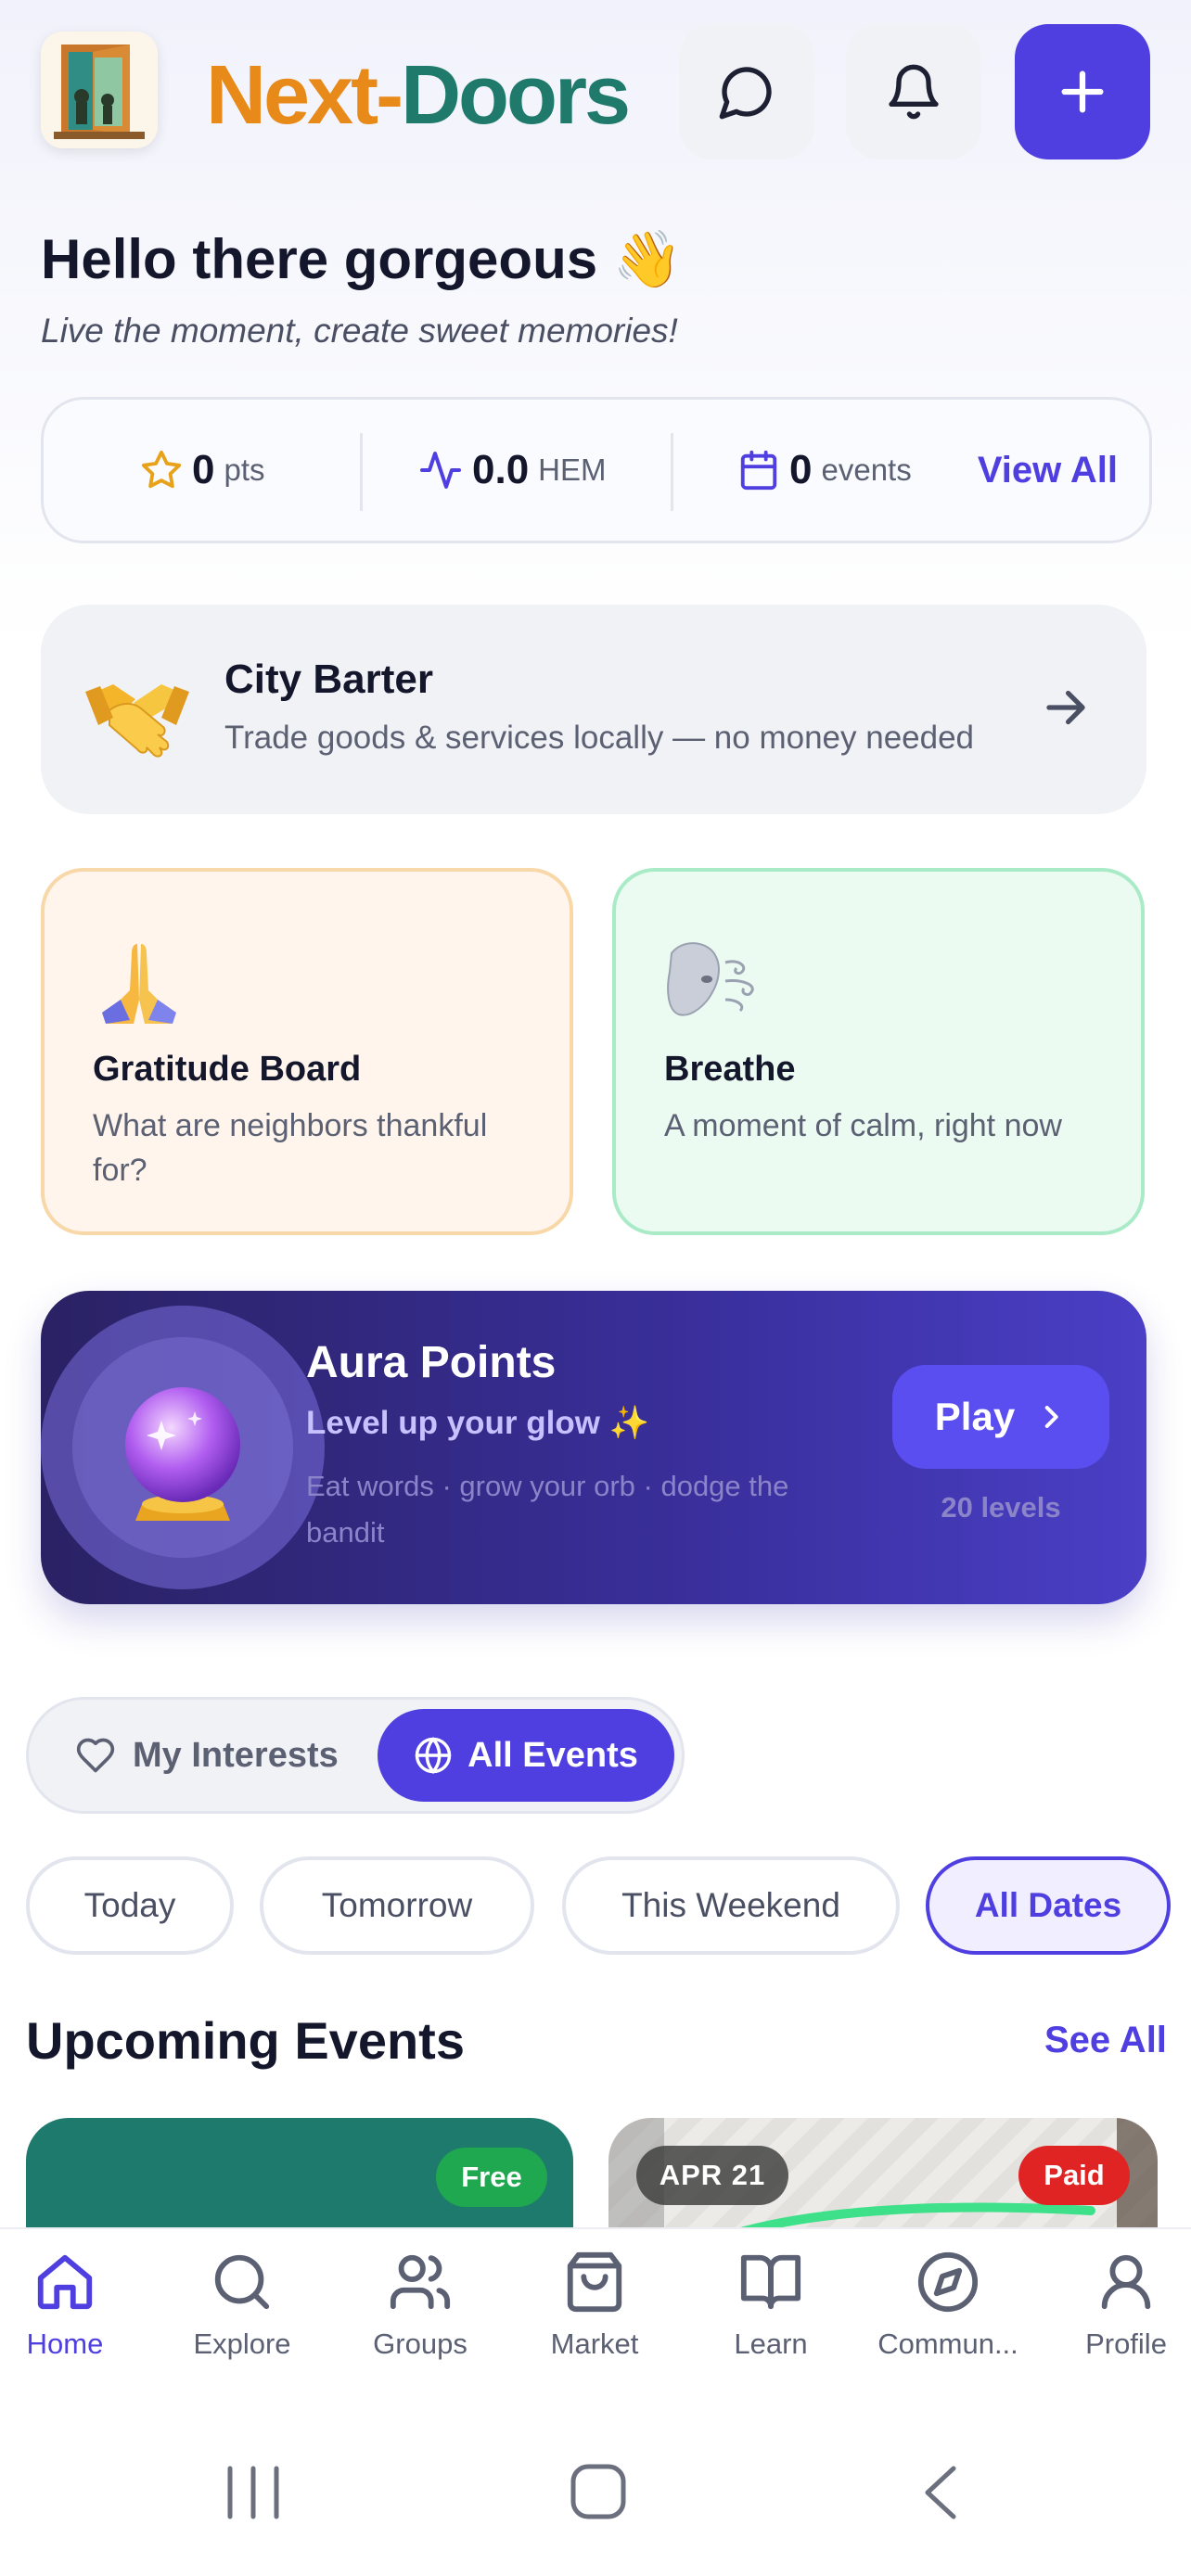  I want to click on play-button: Play, so click(1000, 1417).